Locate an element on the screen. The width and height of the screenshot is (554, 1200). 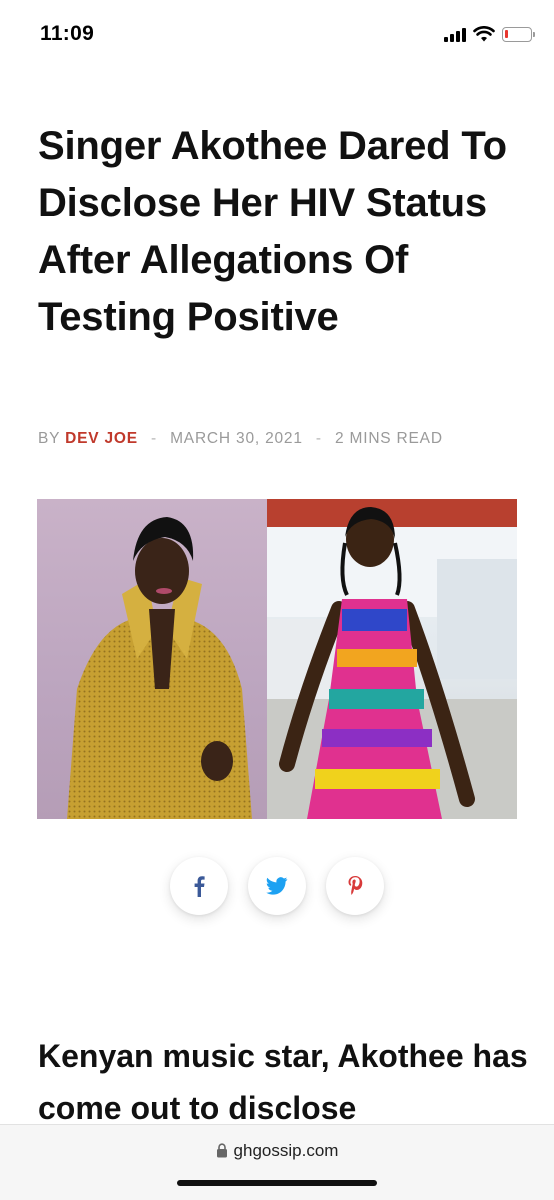
browser-url-bar: ghgossip.com is located at coordinates (277, 1162).